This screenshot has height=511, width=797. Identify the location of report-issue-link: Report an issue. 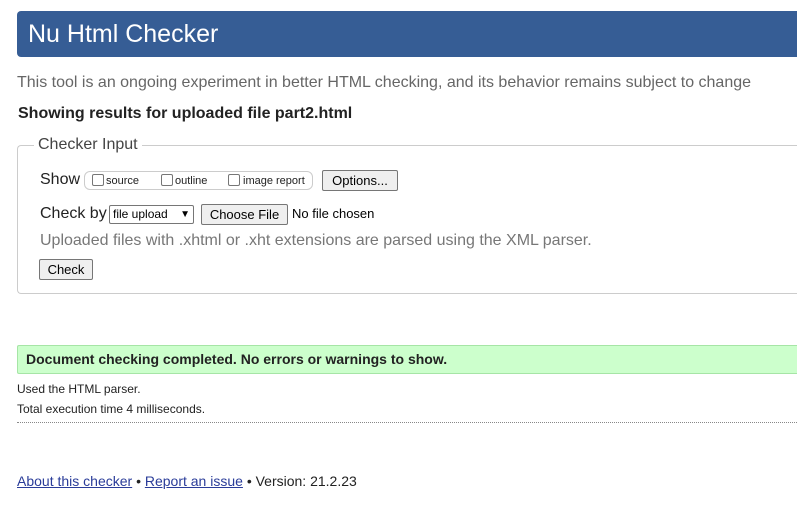
(194, 481).